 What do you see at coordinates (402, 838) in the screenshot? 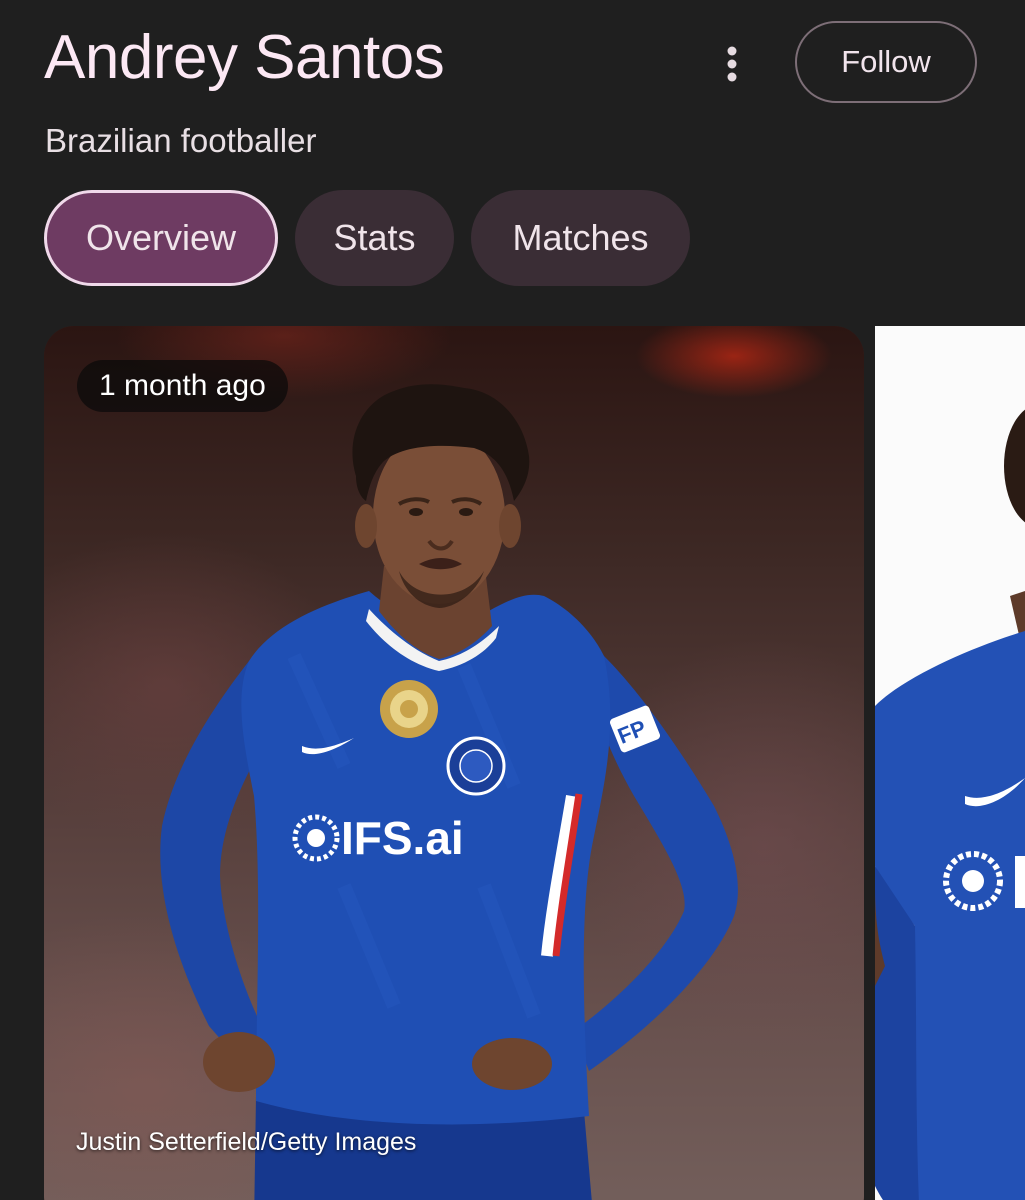
I see `sponsor-logo-text: IFS.ai` at bounding box center [402, 838].